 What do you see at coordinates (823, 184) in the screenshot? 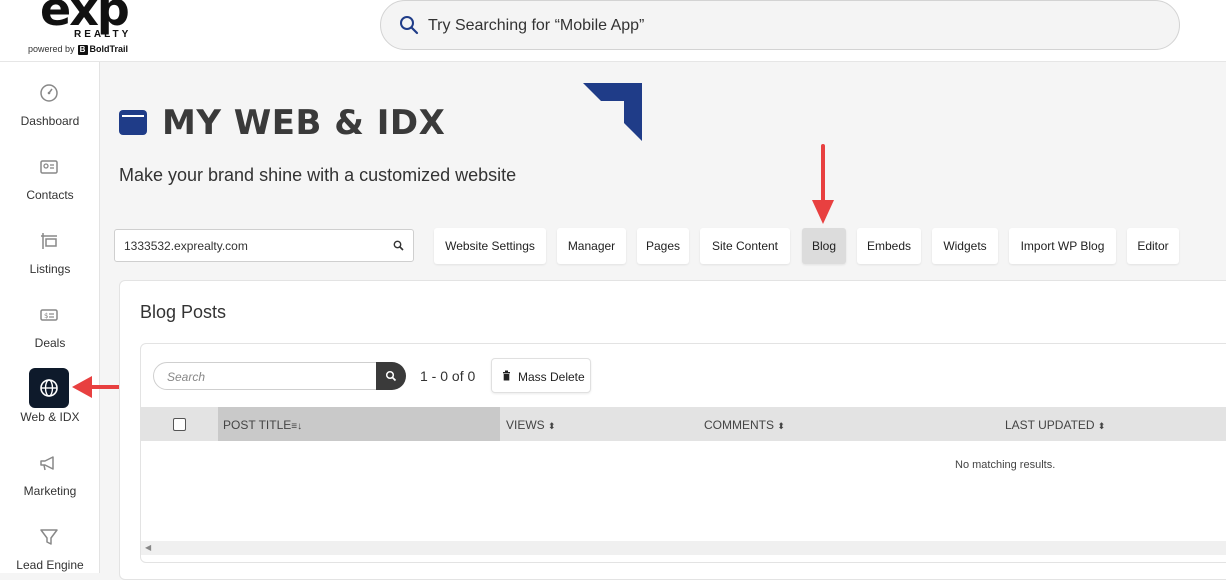
I see `annotation-arrow-down` at bounding box center [823, 184].